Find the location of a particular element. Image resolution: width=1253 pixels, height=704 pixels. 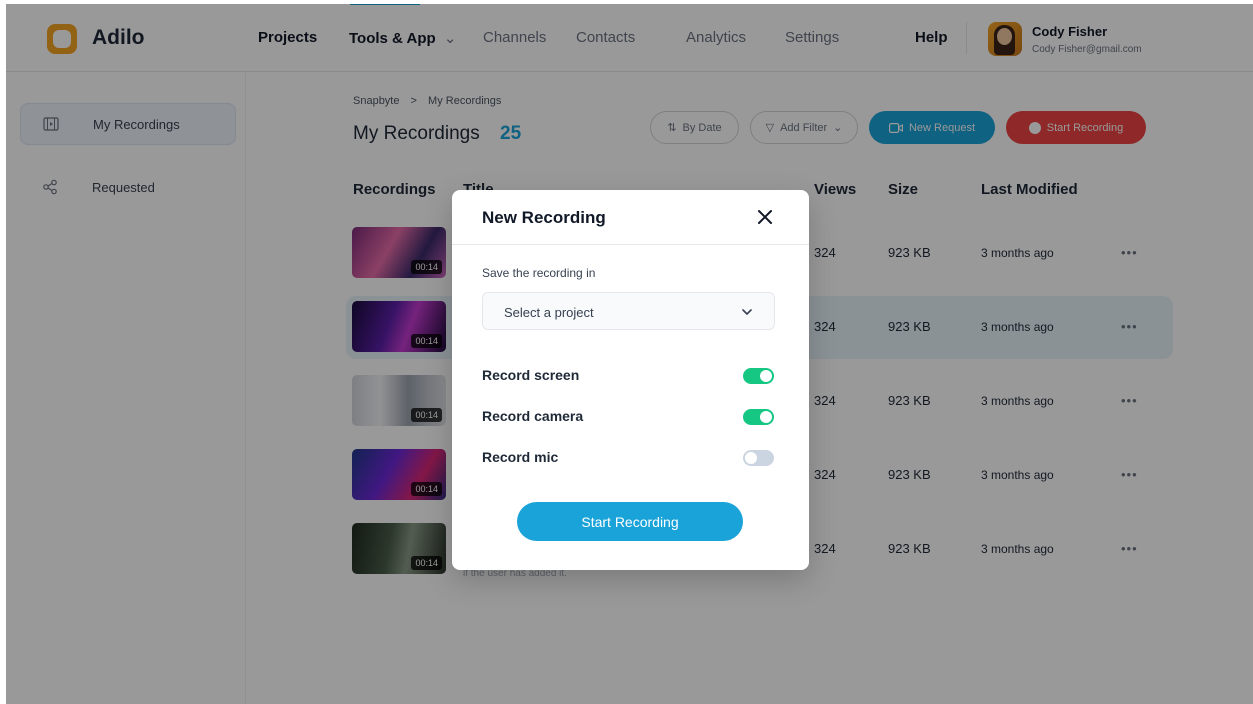

save-location-label: Save the recording in is located at coordinates (539, 273).